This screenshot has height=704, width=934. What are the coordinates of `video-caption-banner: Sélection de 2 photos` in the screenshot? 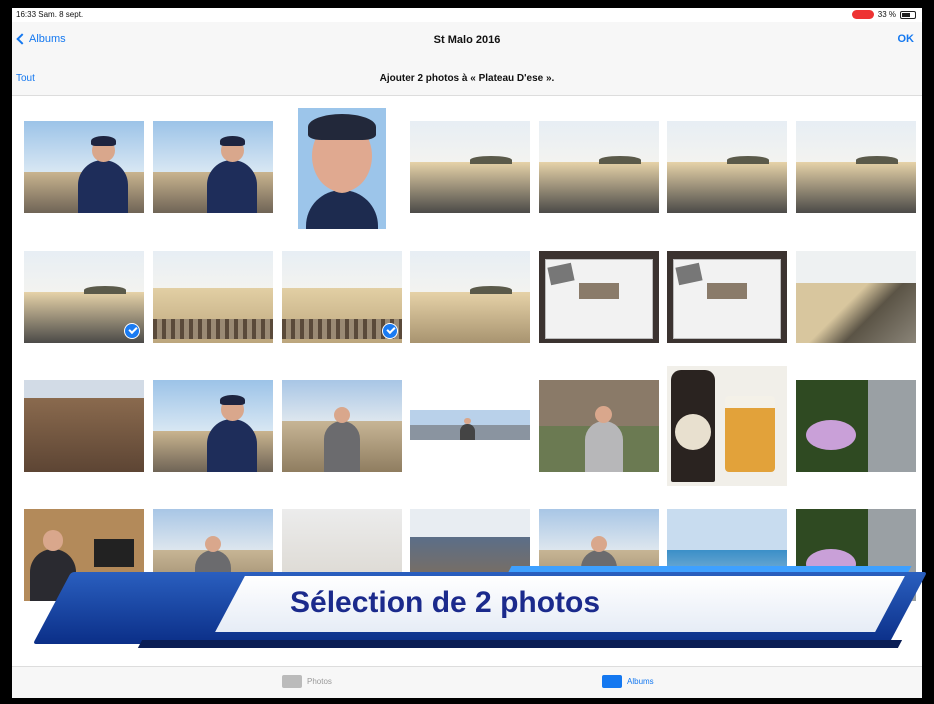 It's located at (480, 609).